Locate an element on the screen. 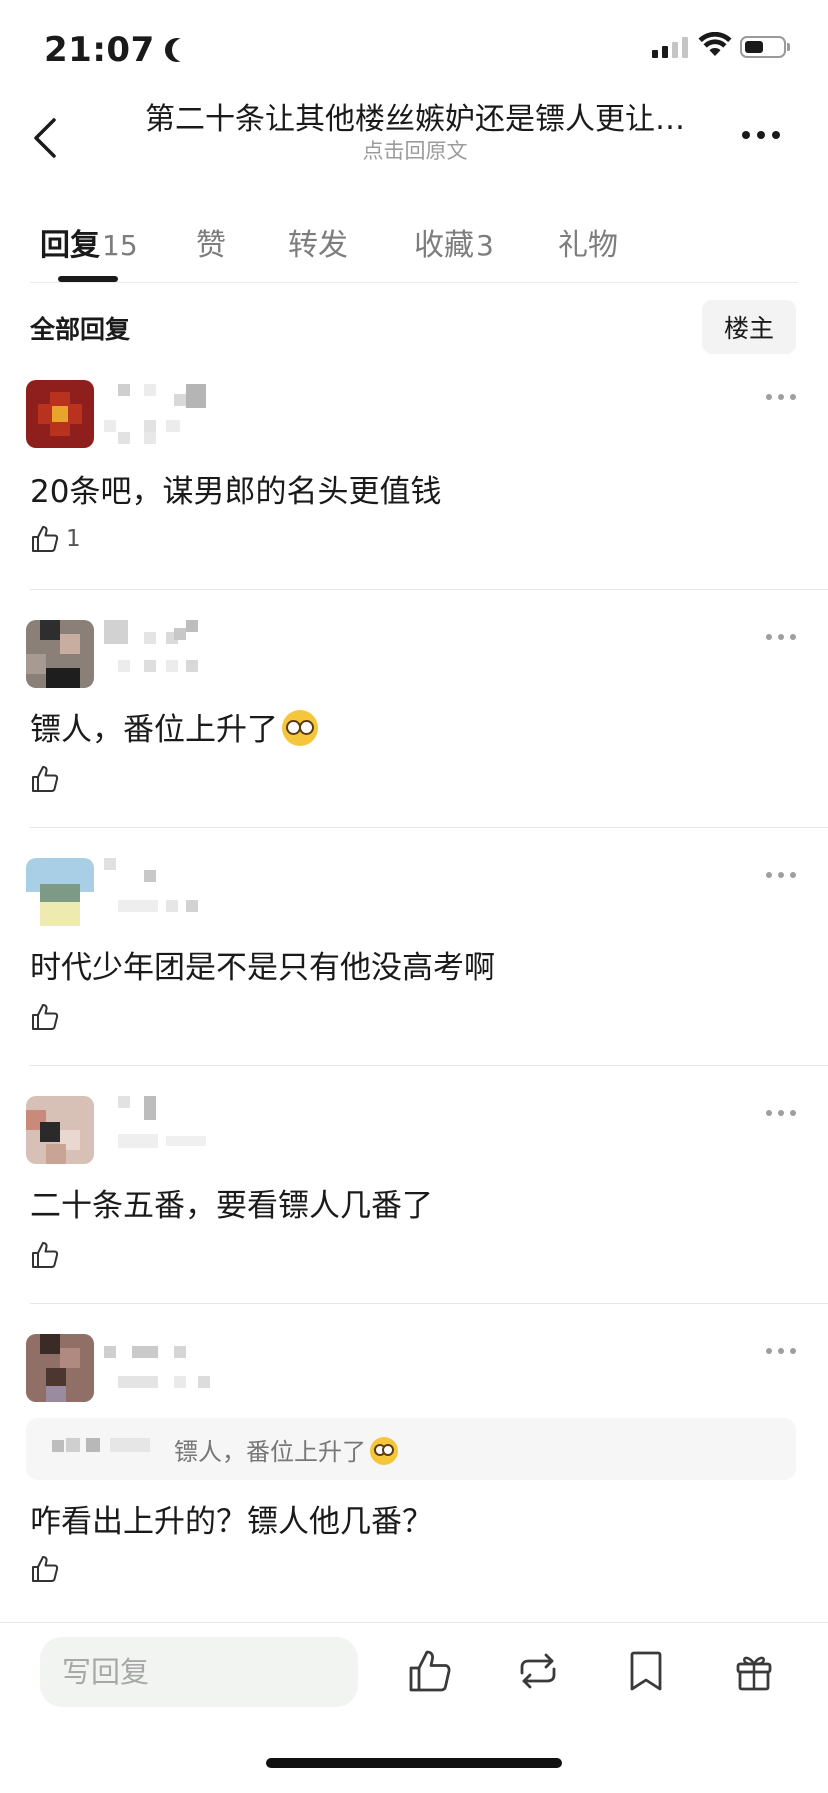  quoted-reply: 镖人，番位上升了 is located at coordinates (411, 1449).